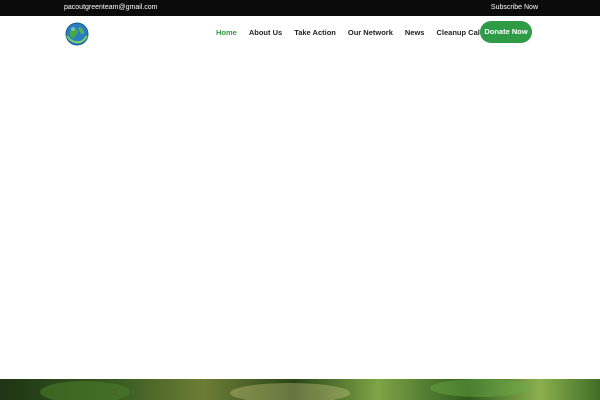 This screenshot has height=400, width=600. Describe the element at coordinates (111, 8) in the screenshot. I see `contact-email-link: pacoutgreenteam@gmail.com` at that location.